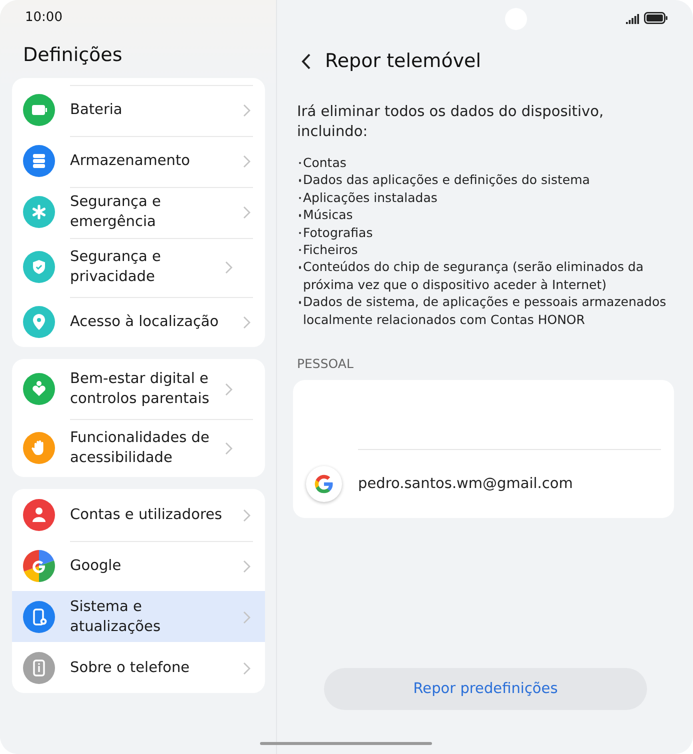 This screenshot has height=754, width=693. I want to click on settings-item: Sobre o telefone, so click(138, 667).